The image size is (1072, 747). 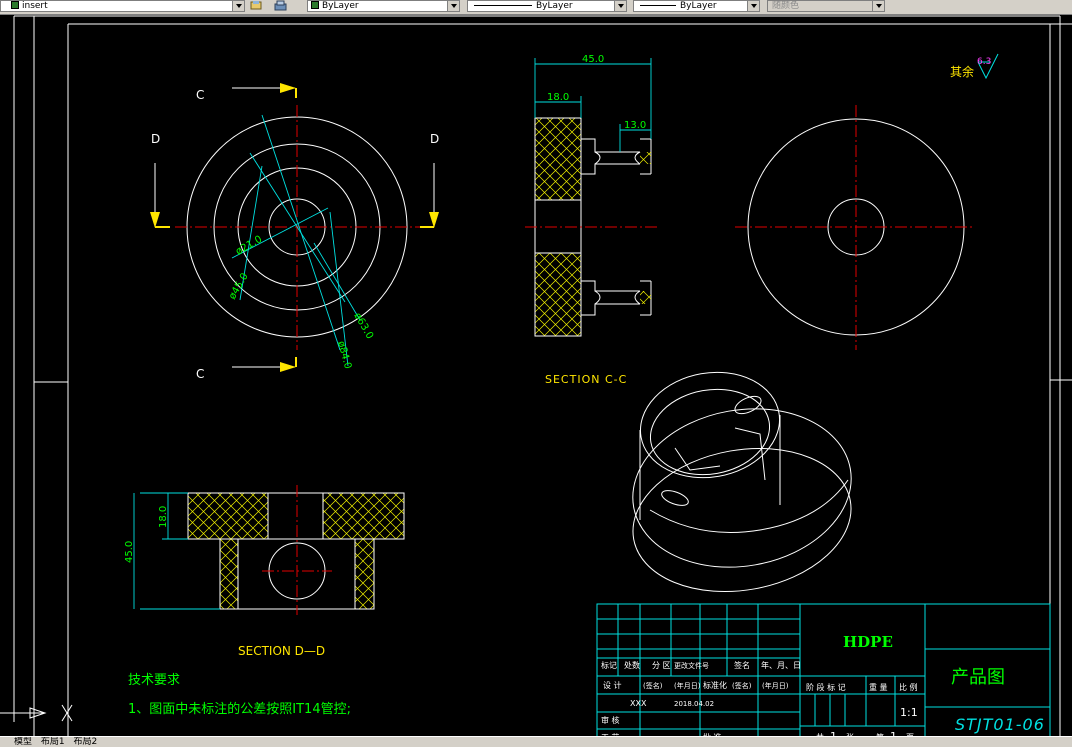 I want to click on dim-d63: ø63.0, so click(x=363, y=326).